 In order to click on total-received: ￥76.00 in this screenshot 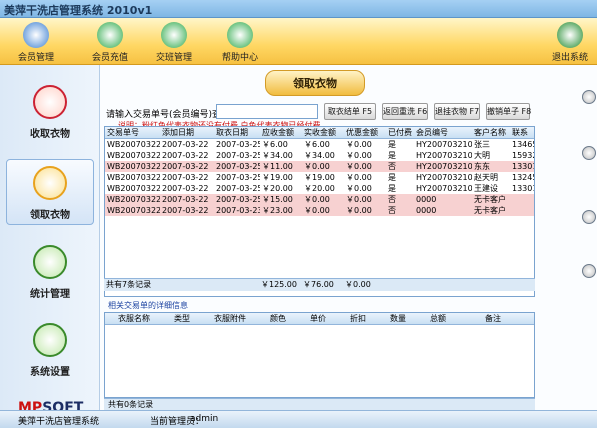, I will do `click(318, 284)`.